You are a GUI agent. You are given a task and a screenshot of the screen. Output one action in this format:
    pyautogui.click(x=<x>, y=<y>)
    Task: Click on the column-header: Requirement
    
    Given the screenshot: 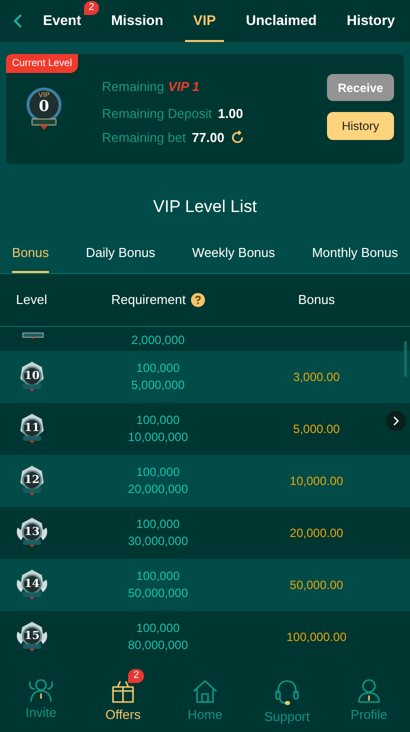 What is the action you would take?
    pyautogui.click(x=148, y=299)
    